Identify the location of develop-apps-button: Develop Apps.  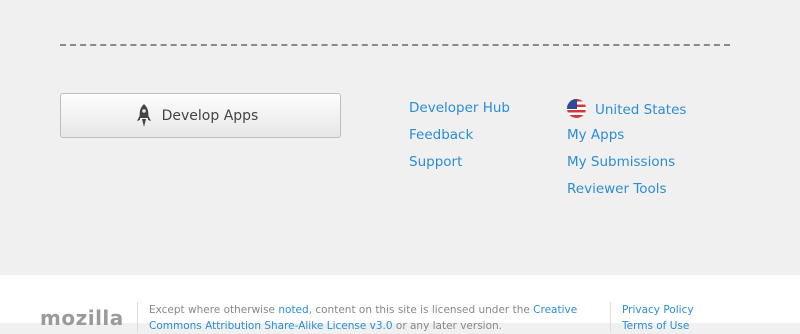
(200, 115).